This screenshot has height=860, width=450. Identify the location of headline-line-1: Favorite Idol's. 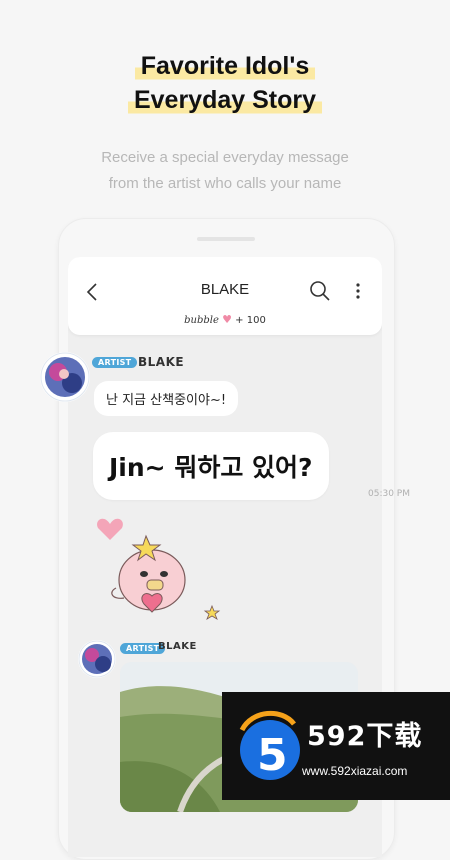
(225, 66).